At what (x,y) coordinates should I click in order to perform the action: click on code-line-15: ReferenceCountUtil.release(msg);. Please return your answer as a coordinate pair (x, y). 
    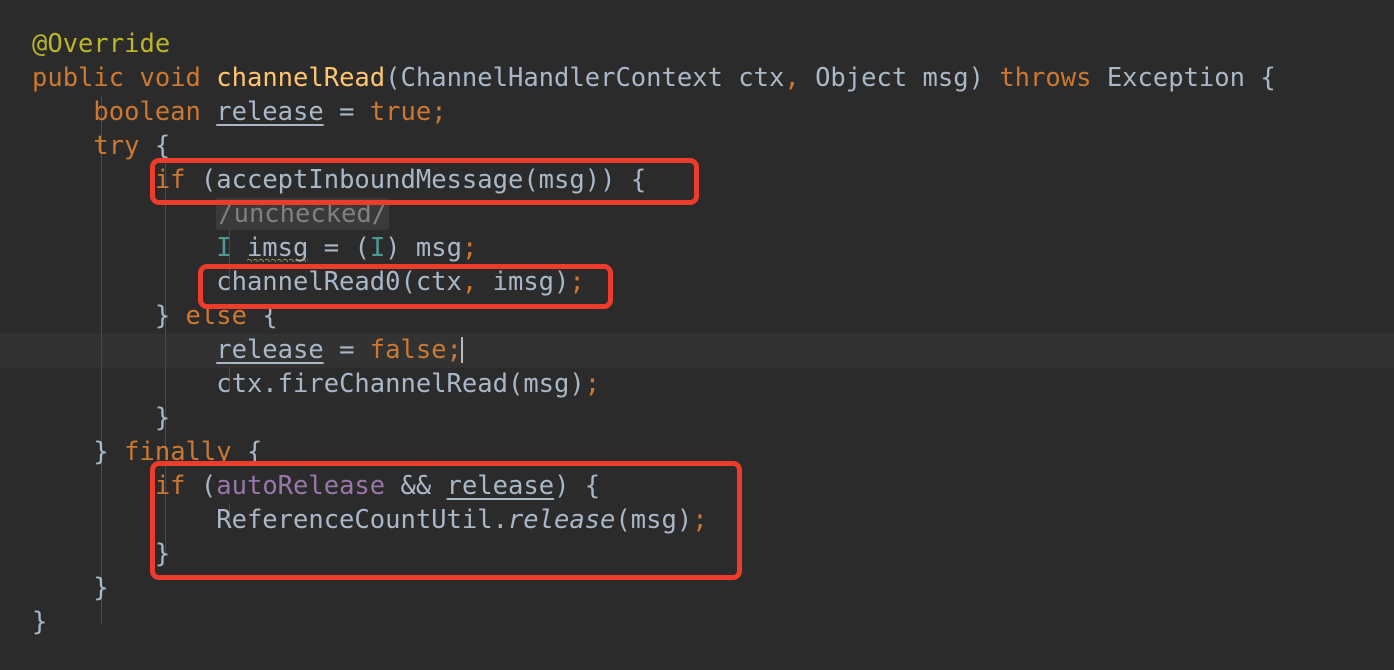
    Looking at the image, I should click on (697, 520).